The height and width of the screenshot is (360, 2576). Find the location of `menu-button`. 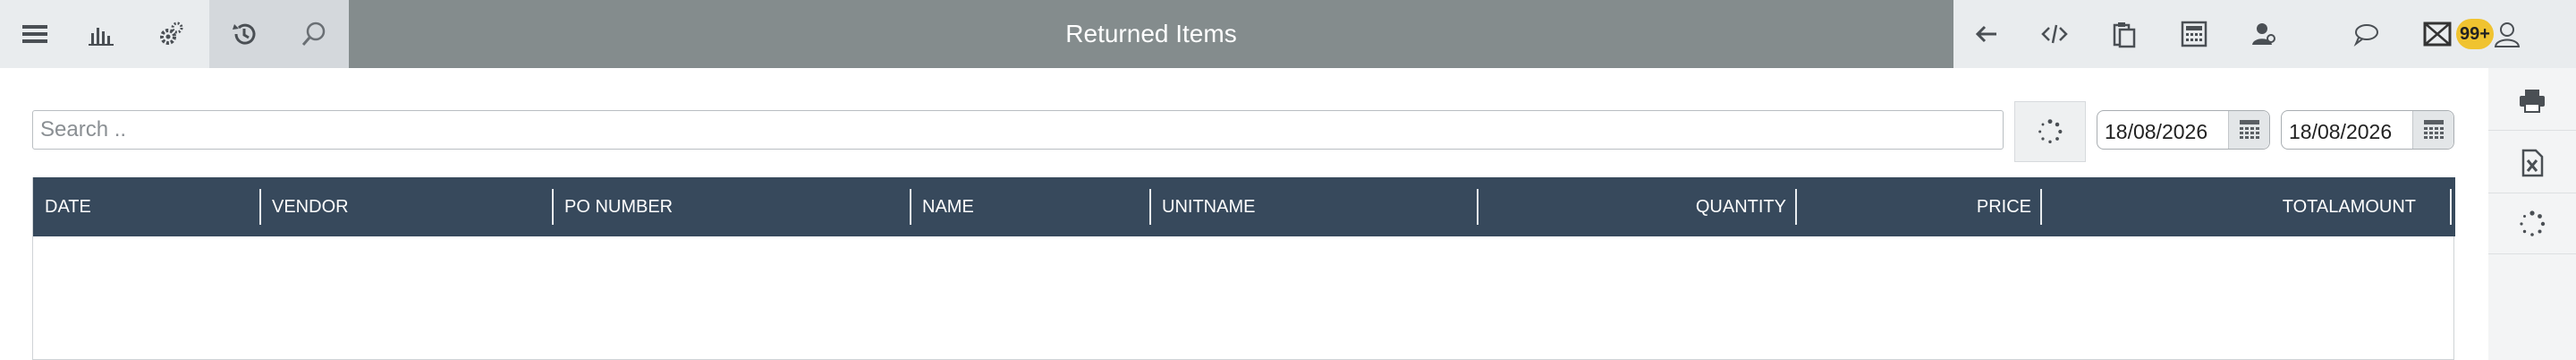

menu-button is located at coordinates (35, 34).